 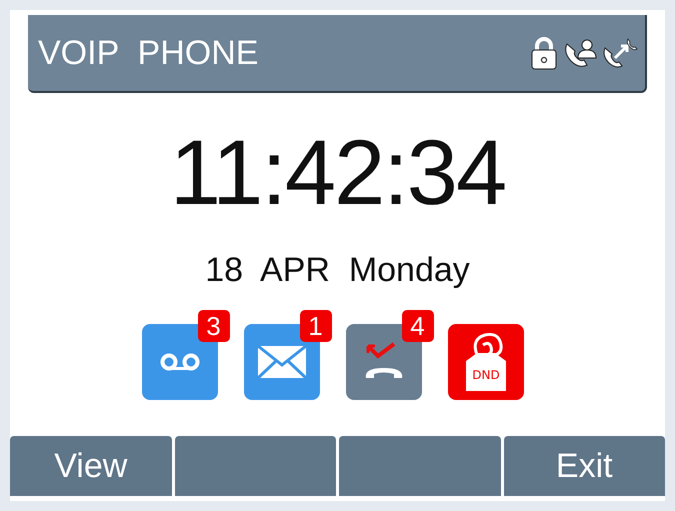 What do you see at coordinates (584, 466) in the screenshot?
I see `softkey: Exit` at bounding box center [584, 466].